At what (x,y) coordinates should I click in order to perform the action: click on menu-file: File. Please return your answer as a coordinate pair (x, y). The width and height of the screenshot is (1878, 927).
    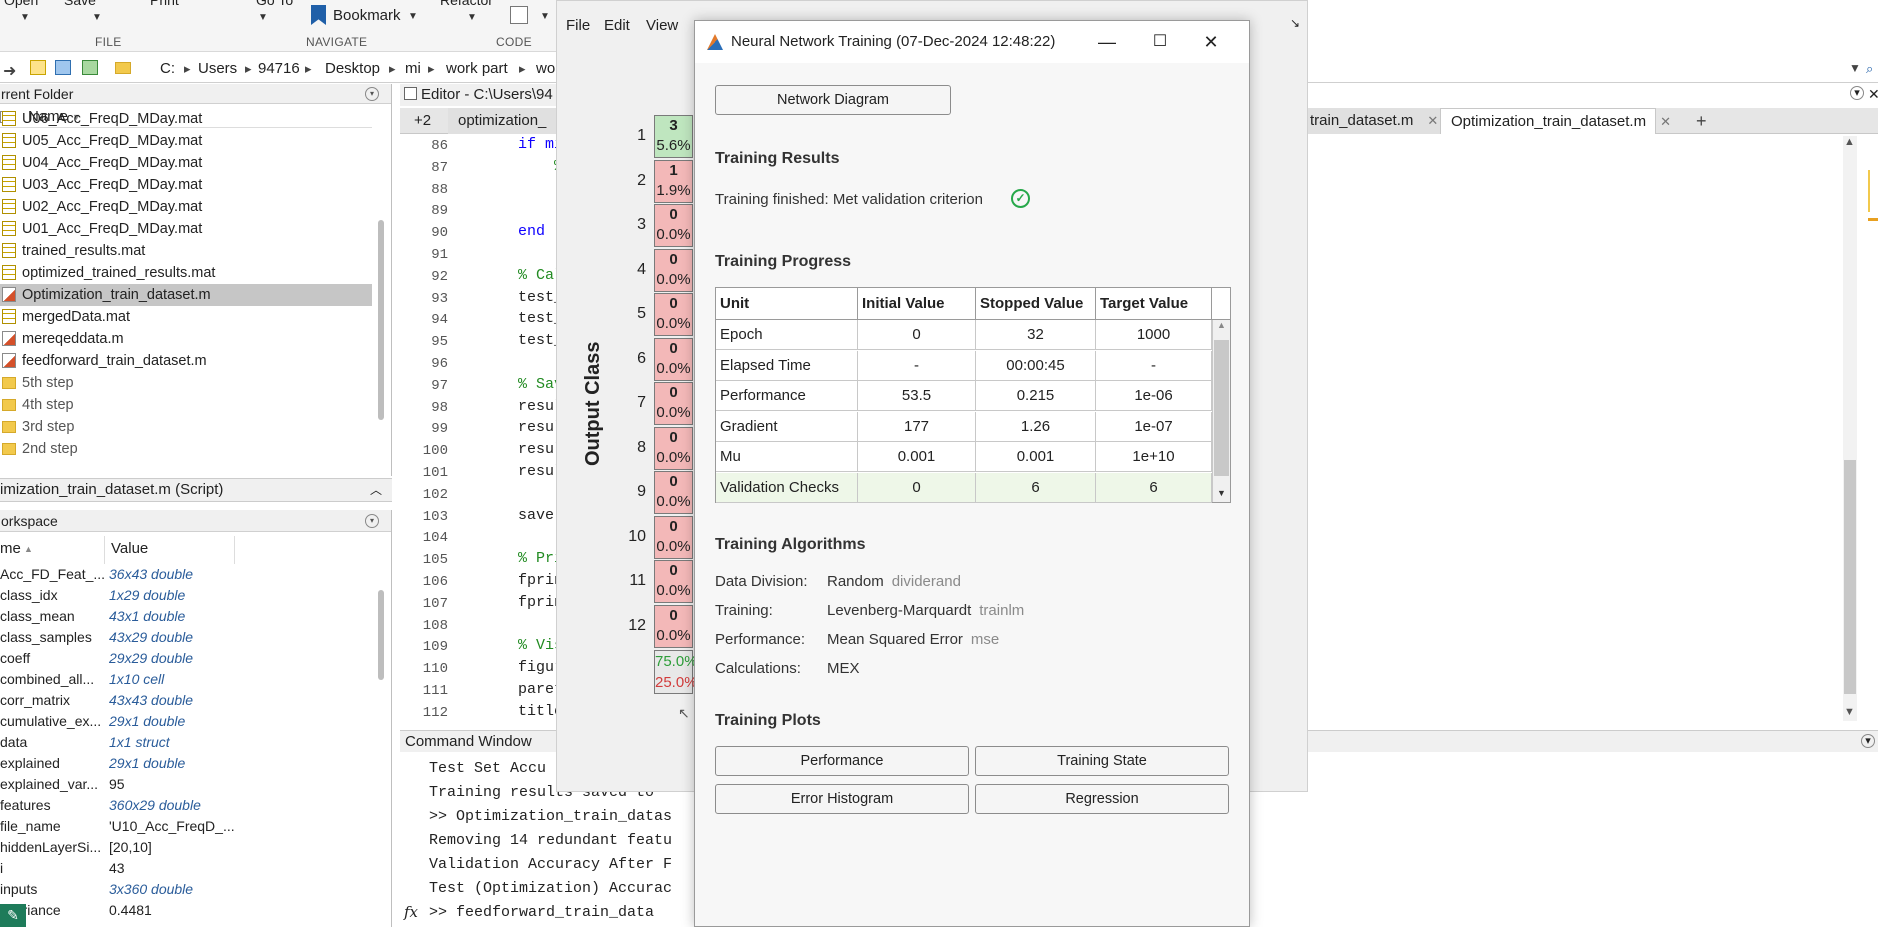
    Looking at the image, I should click on (578, 25).